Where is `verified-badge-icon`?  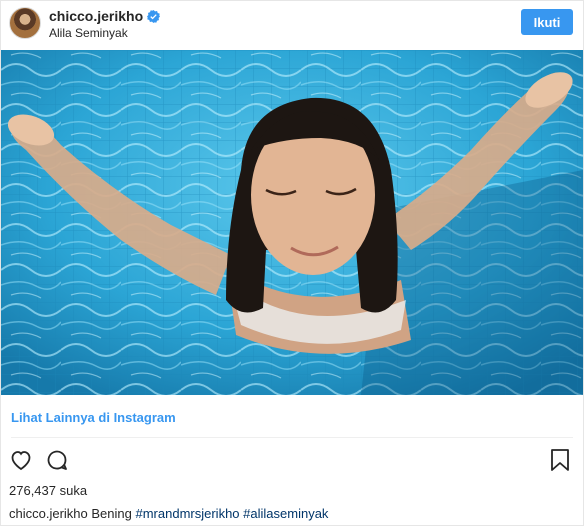
verified-badge-icon is located at coordinates (154, 16).